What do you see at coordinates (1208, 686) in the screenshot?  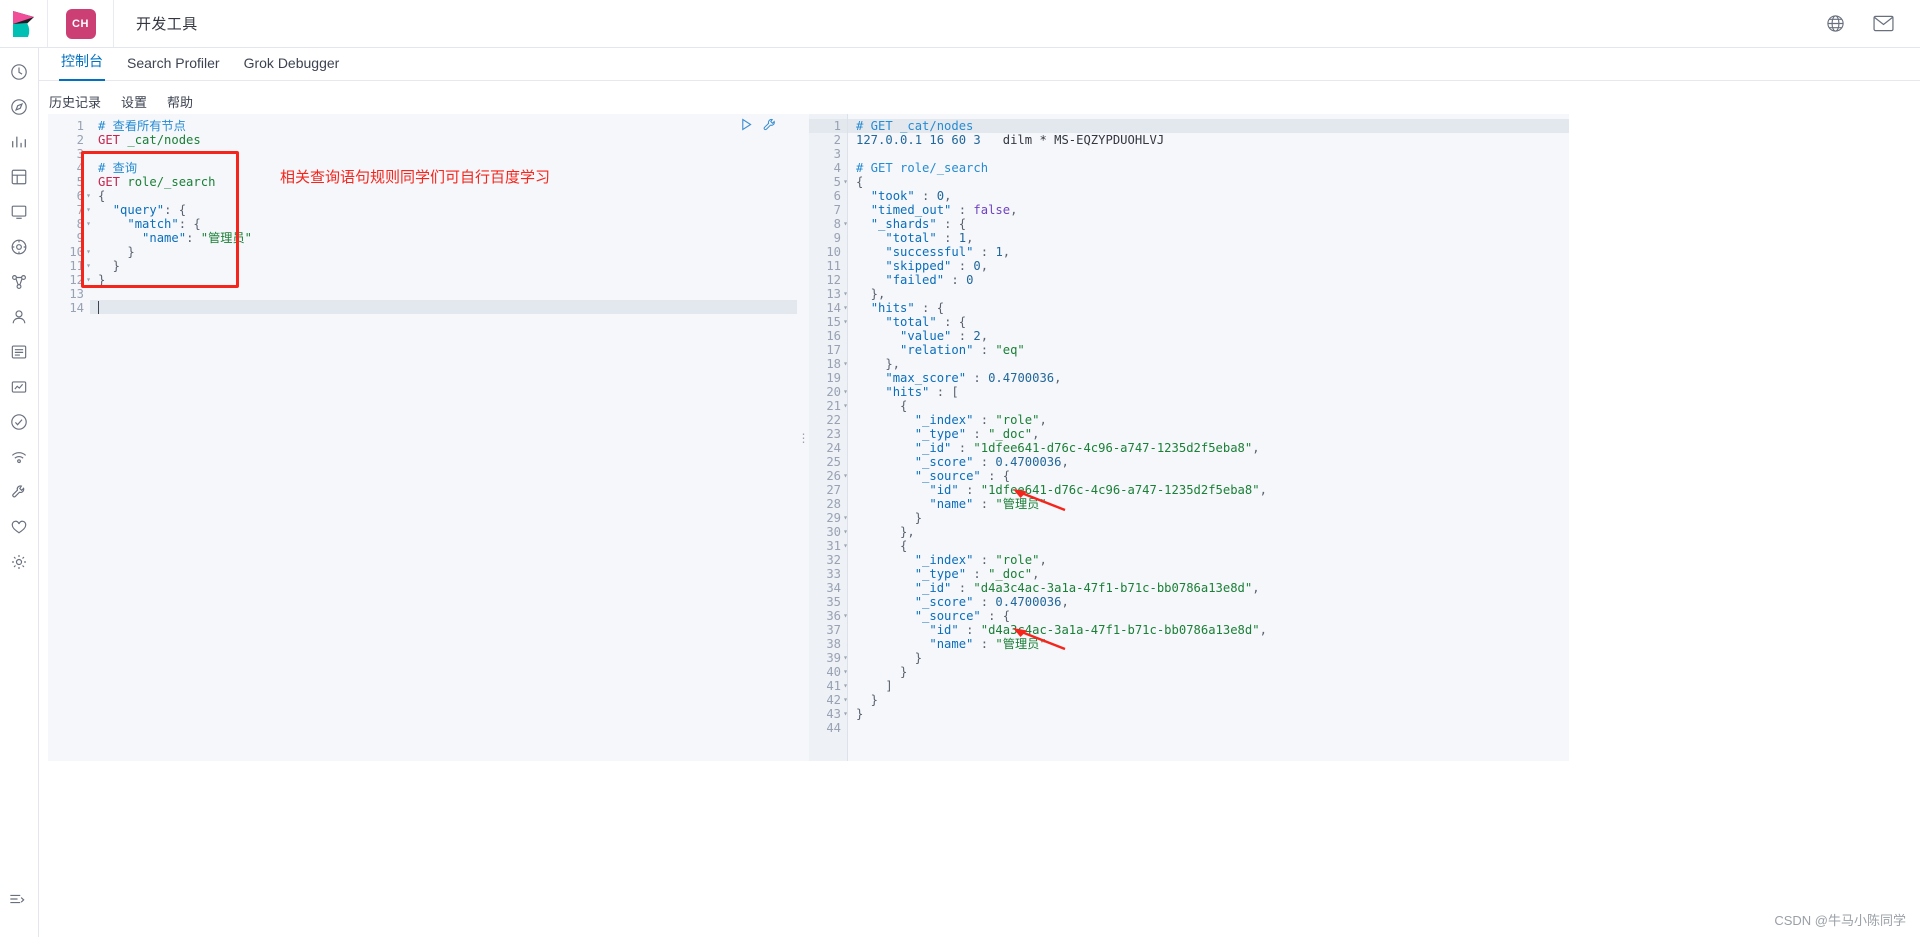 I see `code-line: ]` at bounding box center [1208, 686].